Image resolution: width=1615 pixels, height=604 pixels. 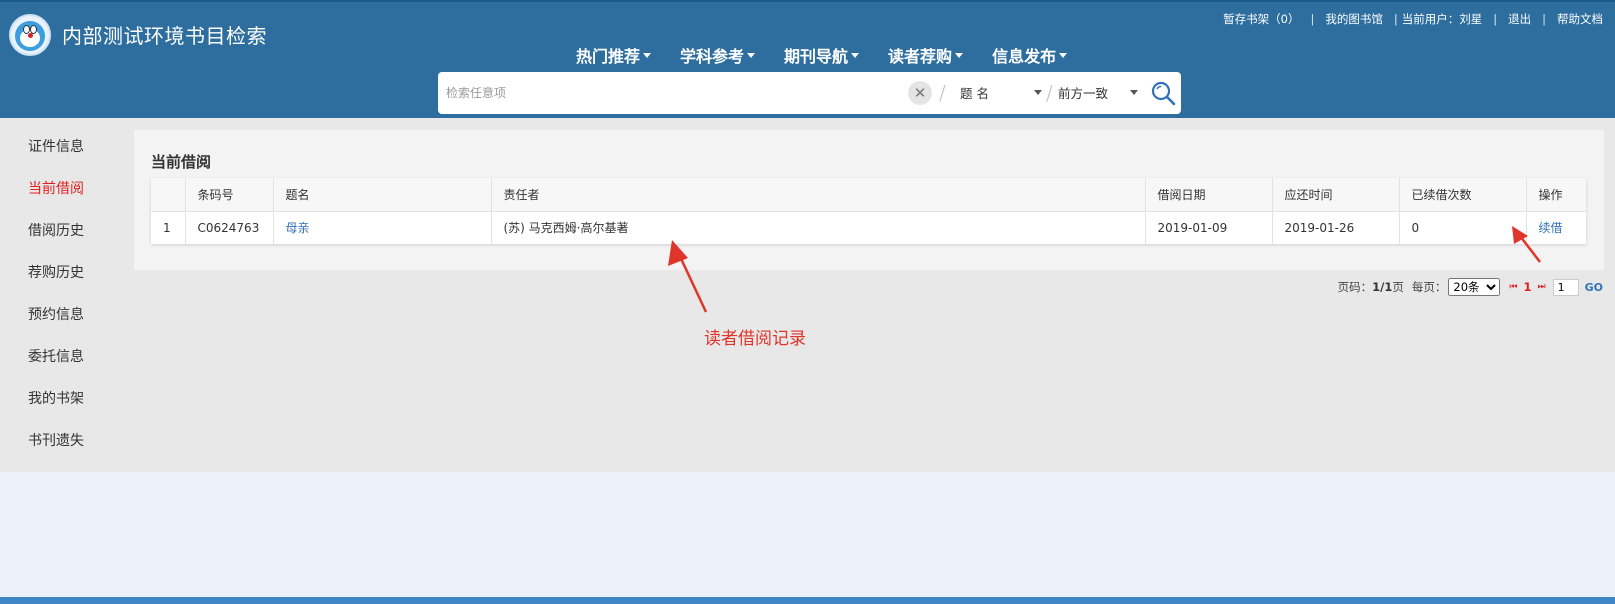 What do you see at coordinates (1519, 19) in the screenshot?
I see `logout-link: 退出` at bounding box center [1519, 19].